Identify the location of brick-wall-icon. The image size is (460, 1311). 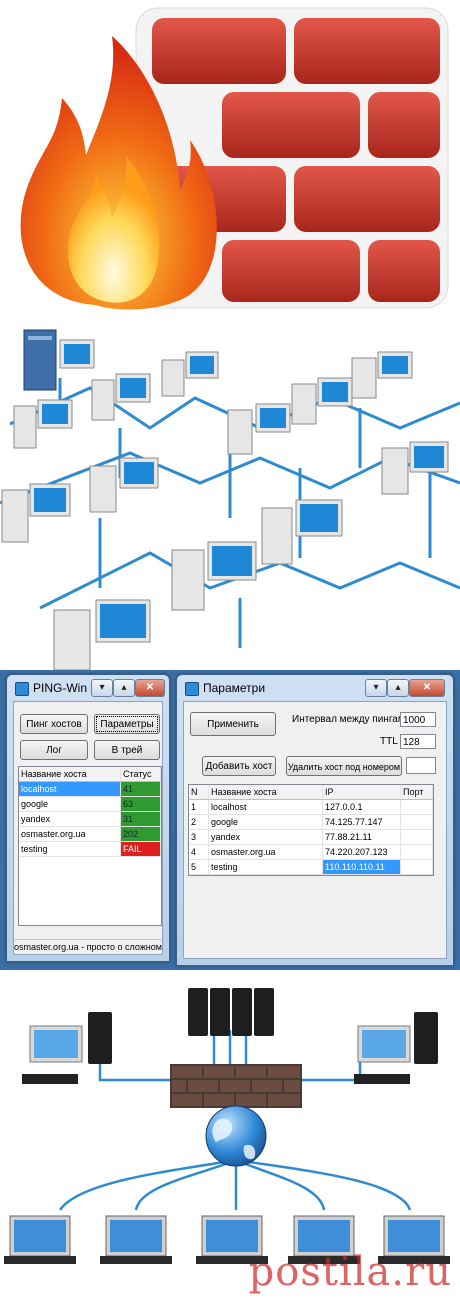
(236, 1086).